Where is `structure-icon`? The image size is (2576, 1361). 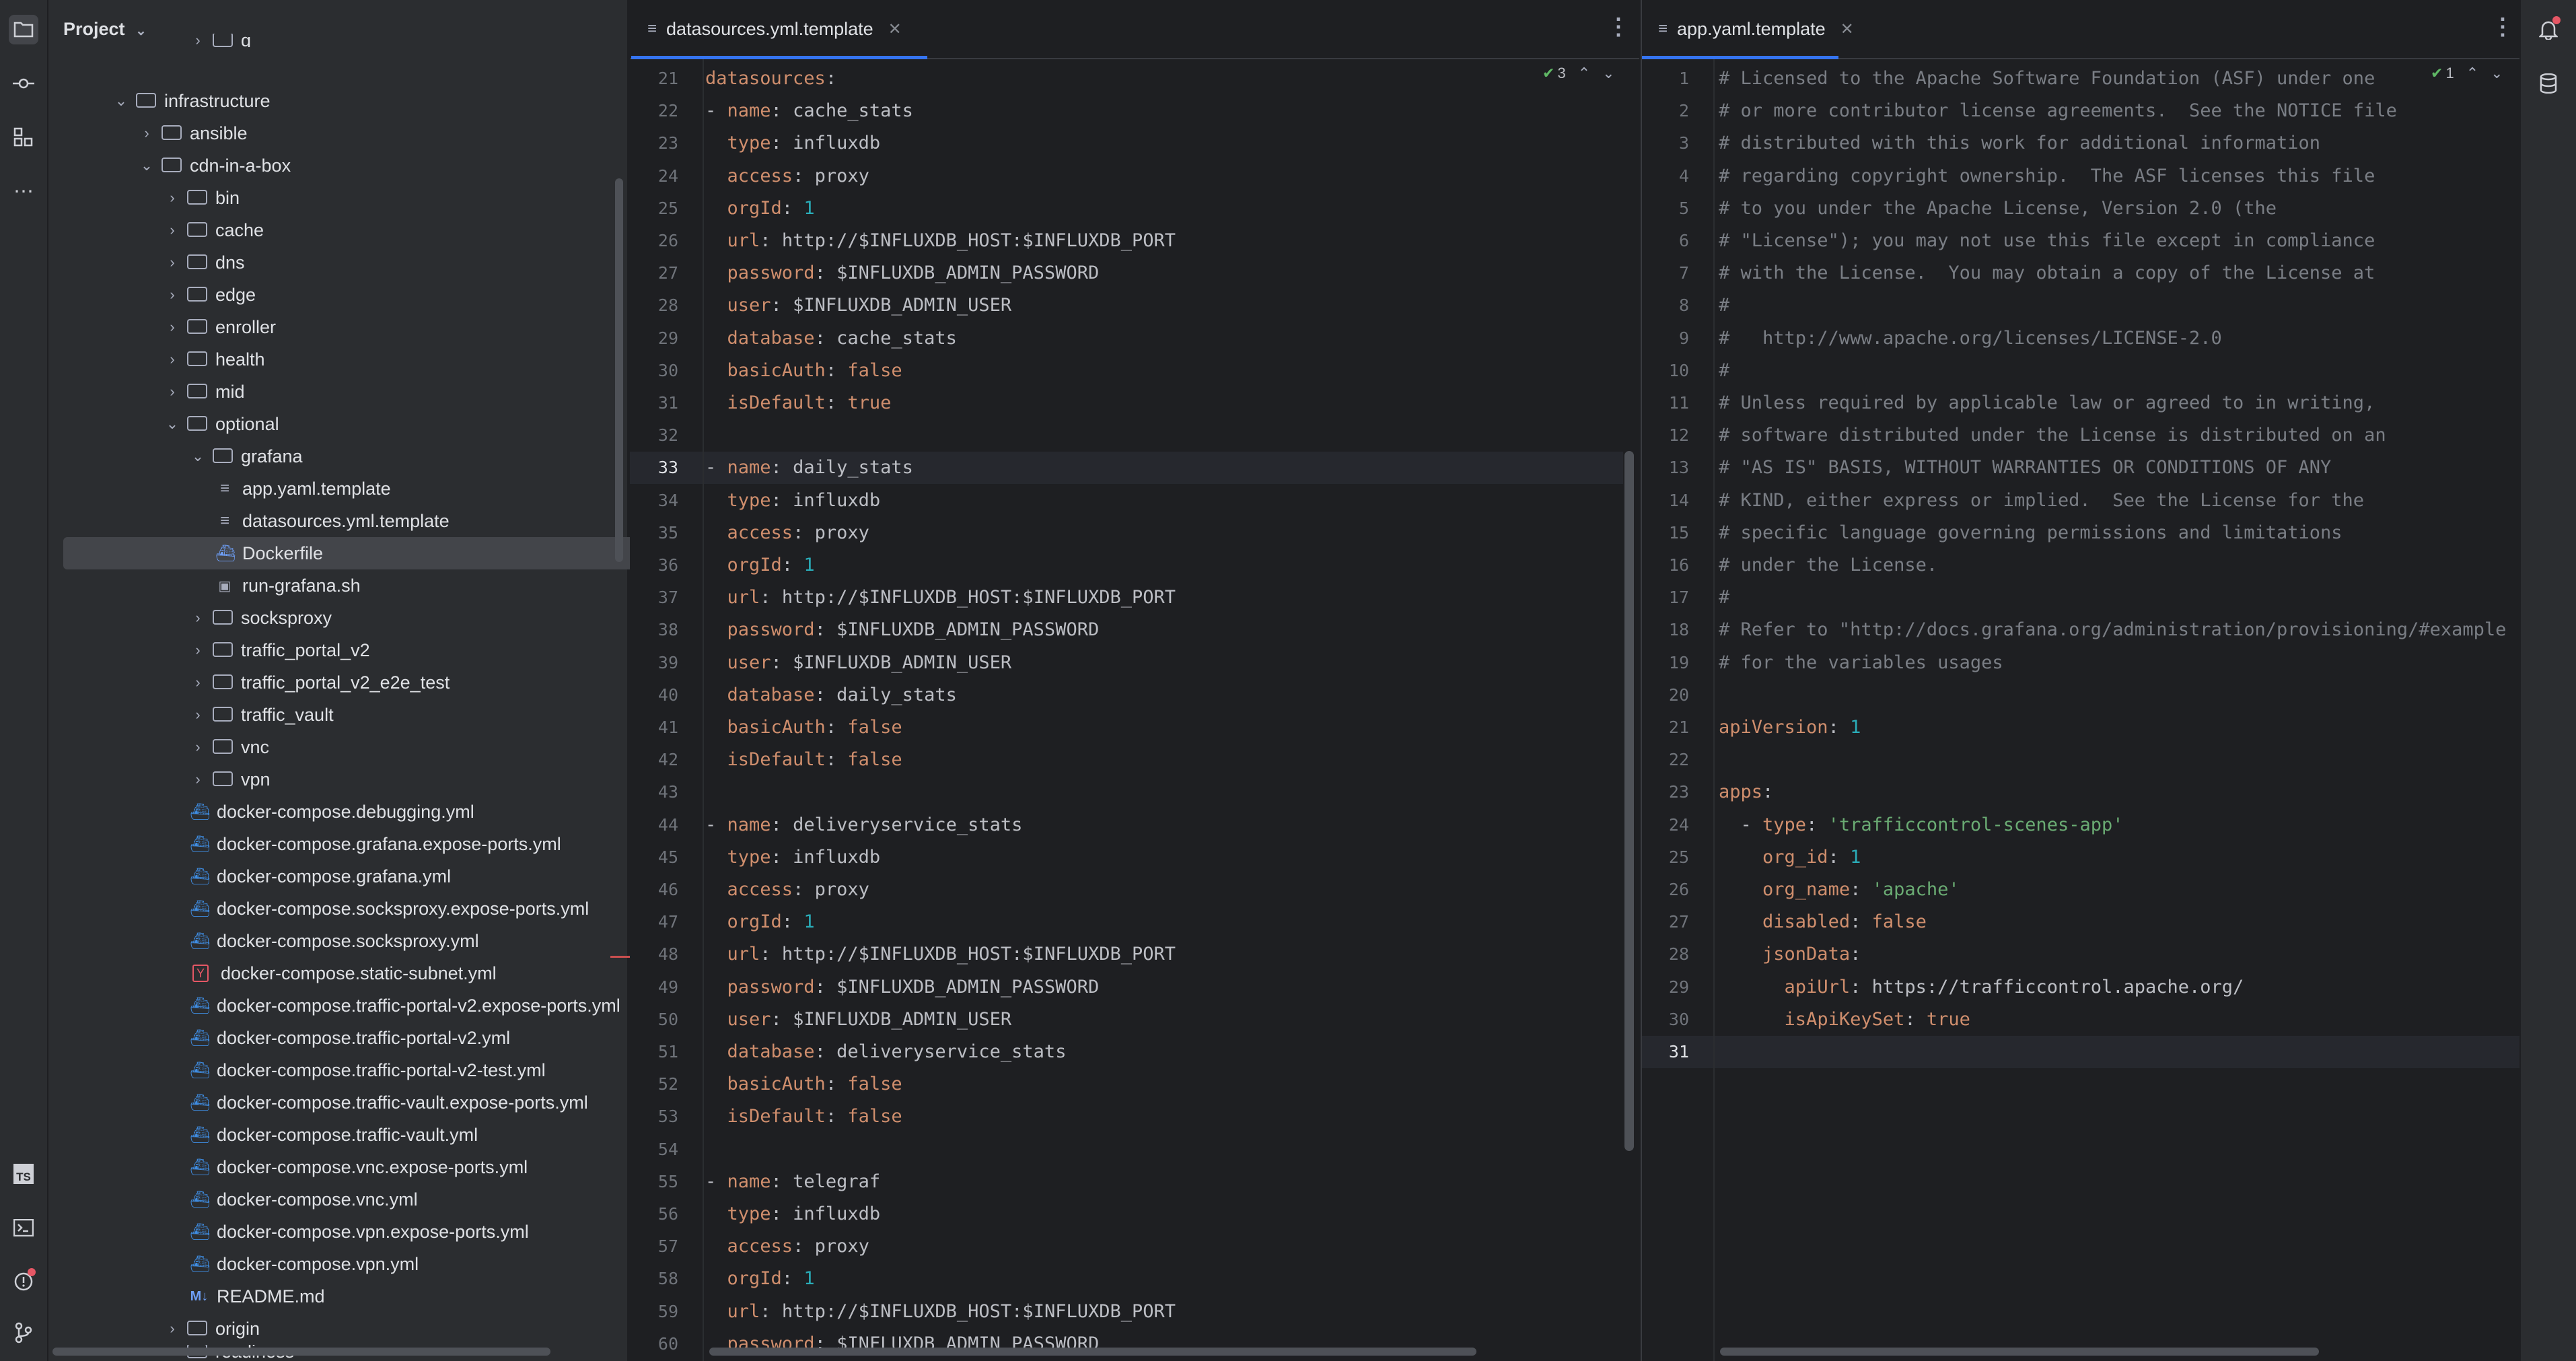 structure-icon is located at coordinates (23, 138).